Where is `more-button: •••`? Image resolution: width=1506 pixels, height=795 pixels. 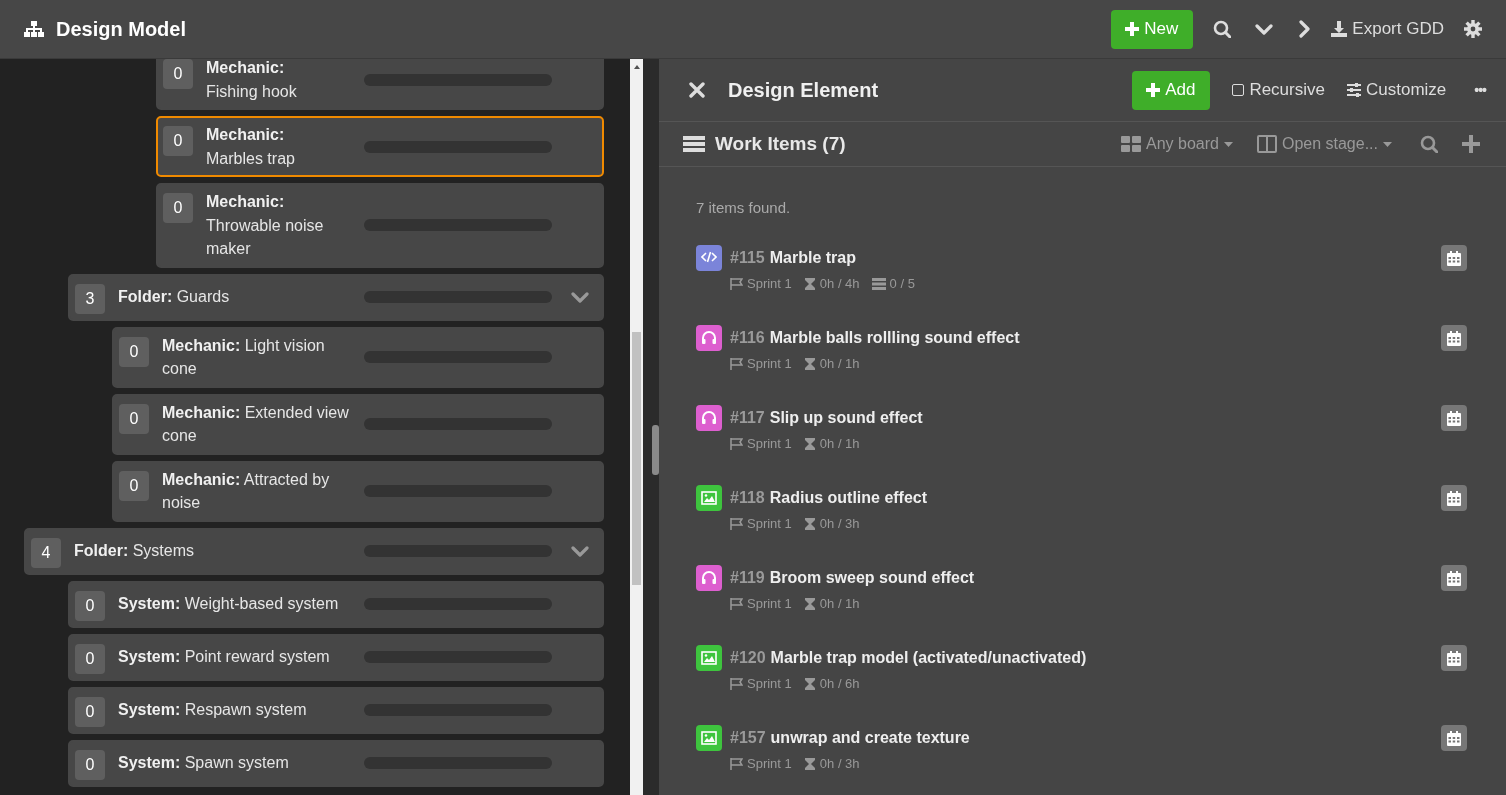
more-button: ••• is located at coordinates (1480, 90).